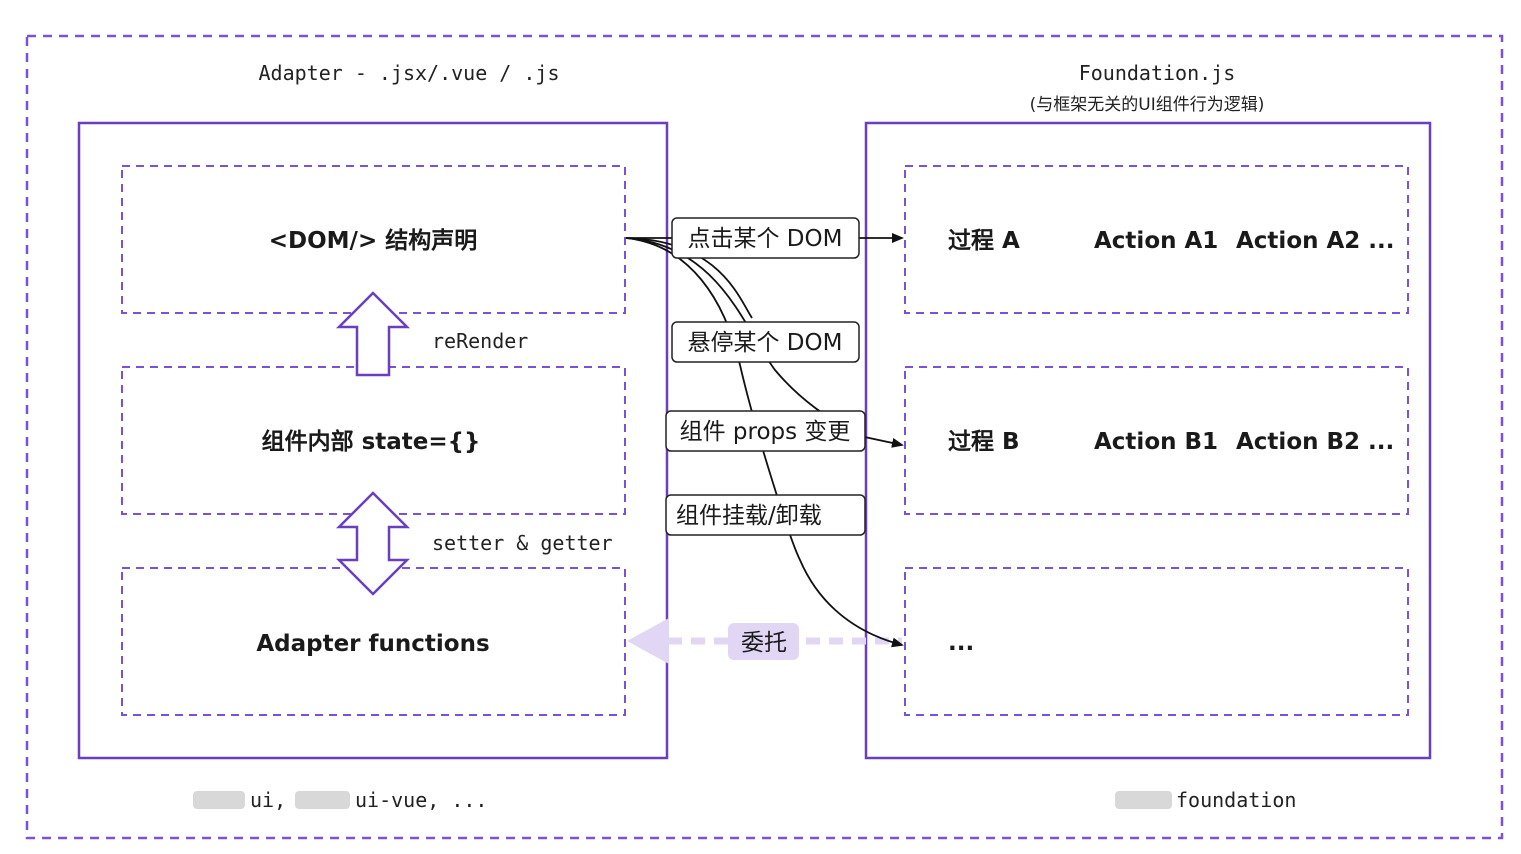 The image size is (1521, 854). I want to click on process-a-label: 过程 A, so click(984, 241).